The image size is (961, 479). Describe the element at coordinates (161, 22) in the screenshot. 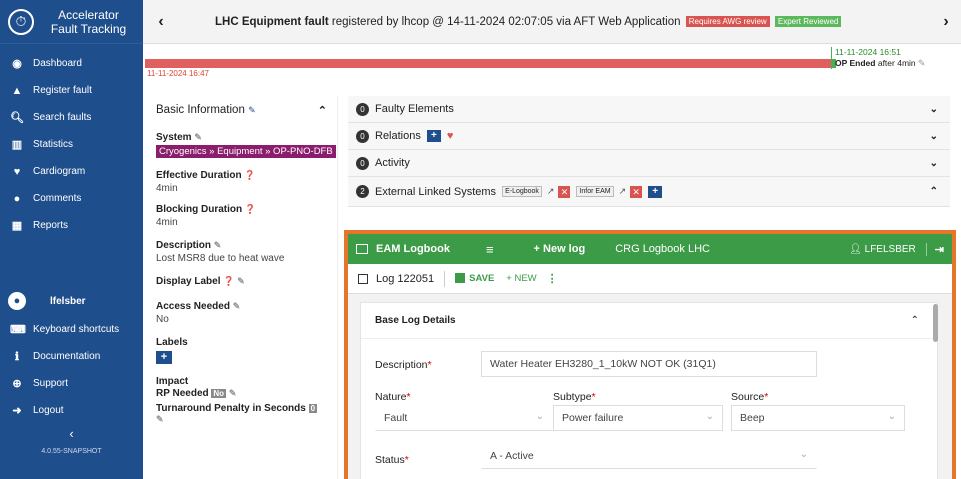

I see `previous-fault-button: ‹` at that location.